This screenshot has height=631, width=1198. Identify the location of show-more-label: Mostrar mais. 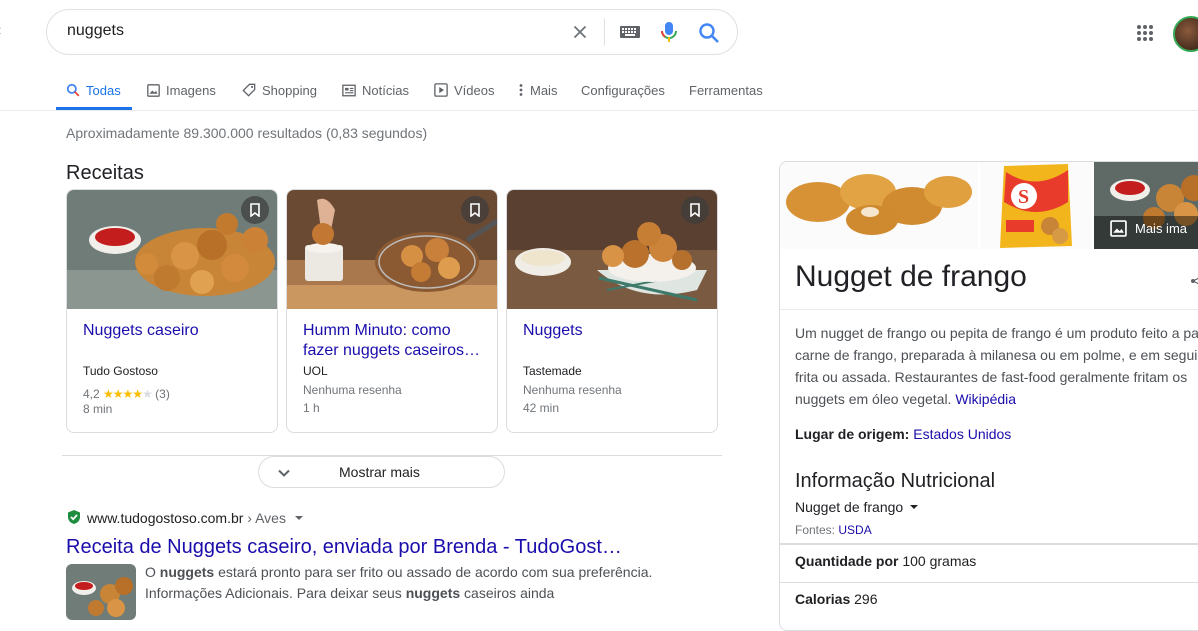
(379, 472).